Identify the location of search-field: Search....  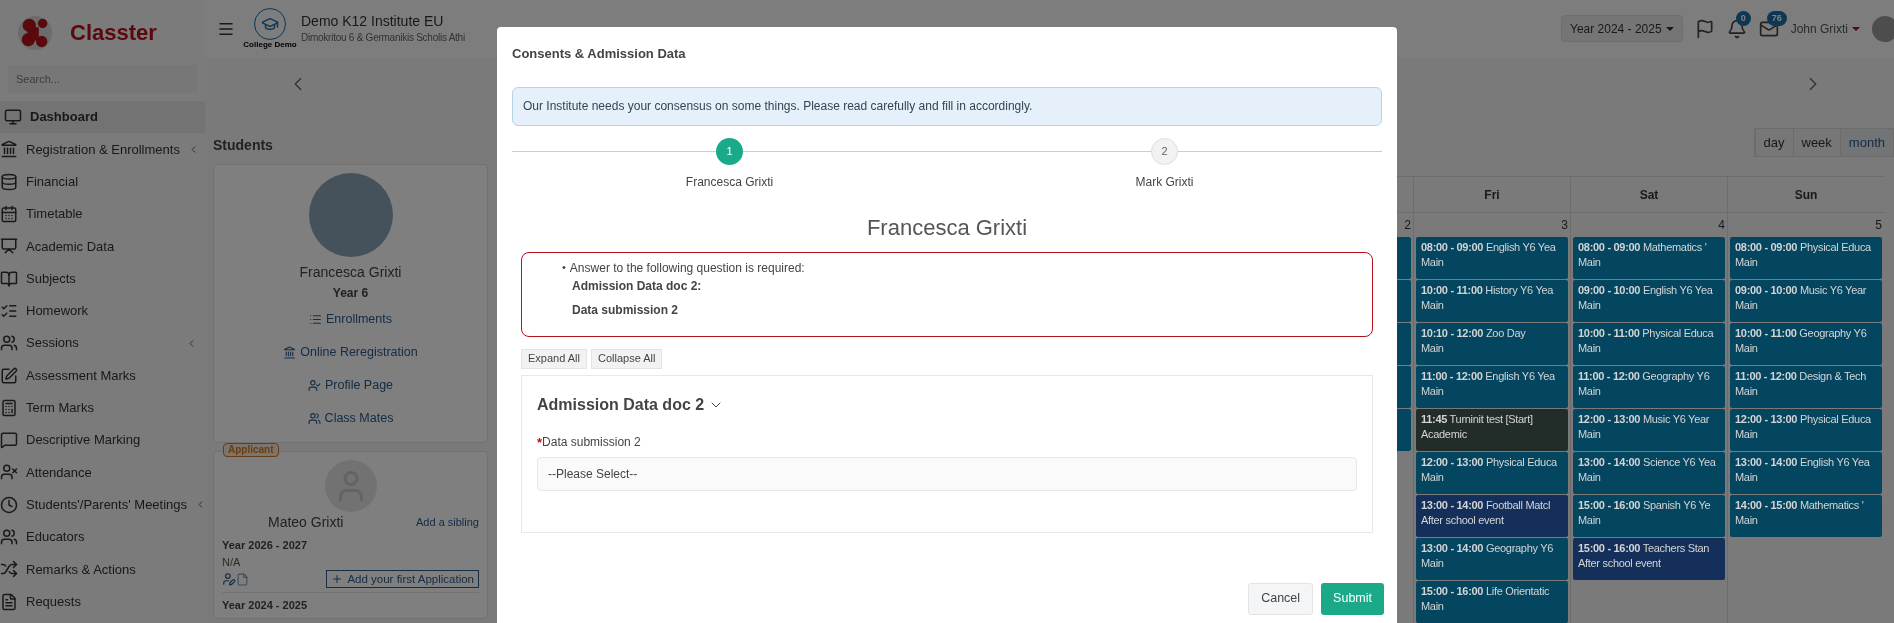
(102, 79).